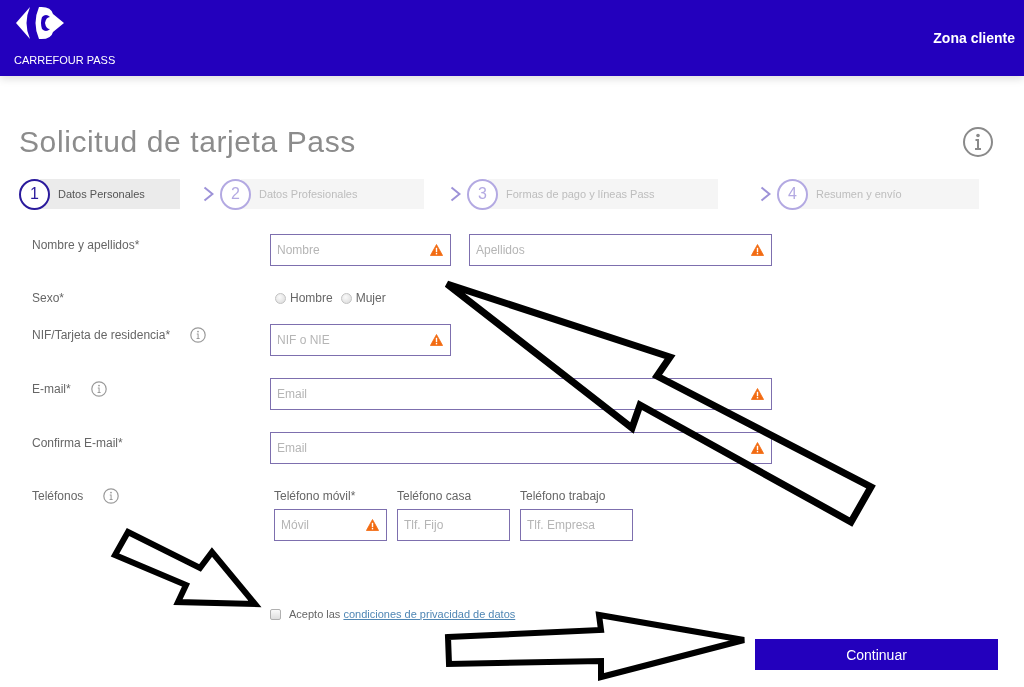  Describe the element at coordinates (86, 245) in the screenshot. I see `field-label: Nombre y apellidos*` at that location.